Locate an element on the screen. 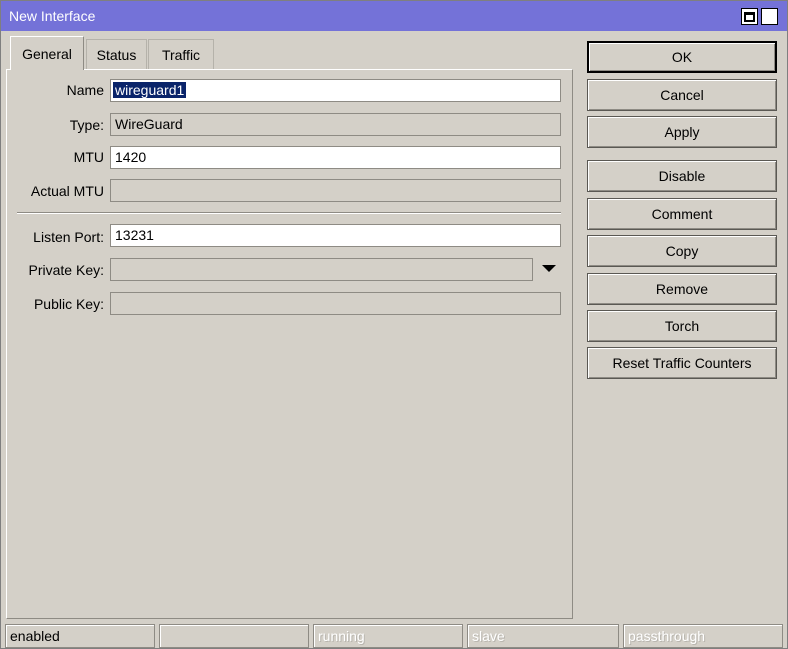 The width and height of the screenshot is (788, 649). title-bar: New Interface ✕ is located at coordinates (394, 16).